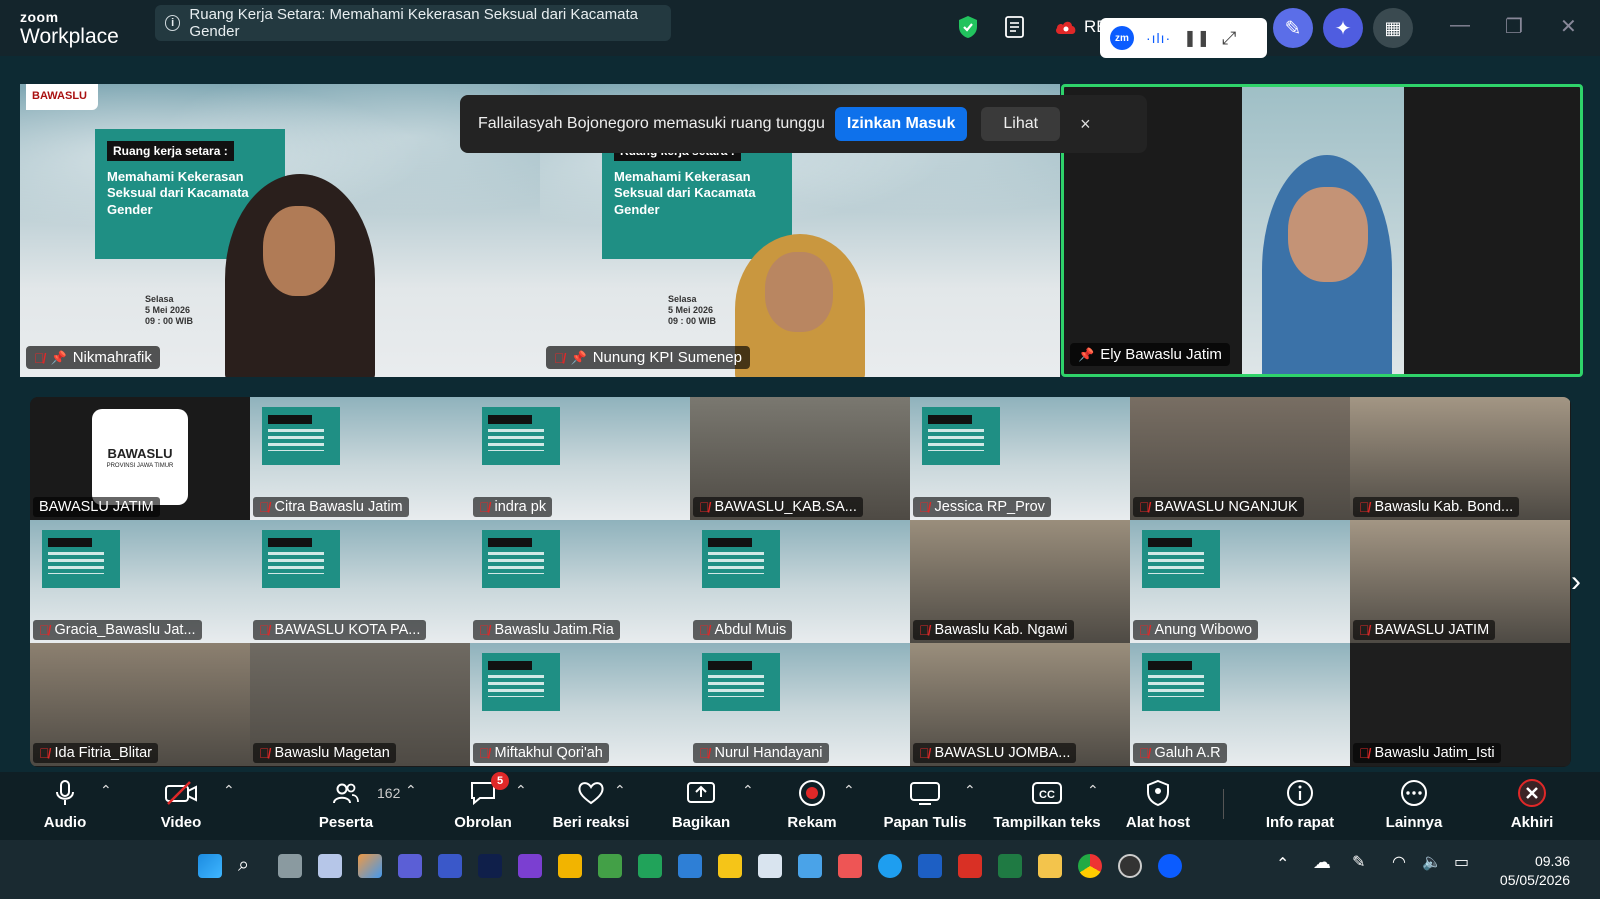  Describe the element at coordinates (370, 866) in the screenshot. I see `copilot-icon` at that location.